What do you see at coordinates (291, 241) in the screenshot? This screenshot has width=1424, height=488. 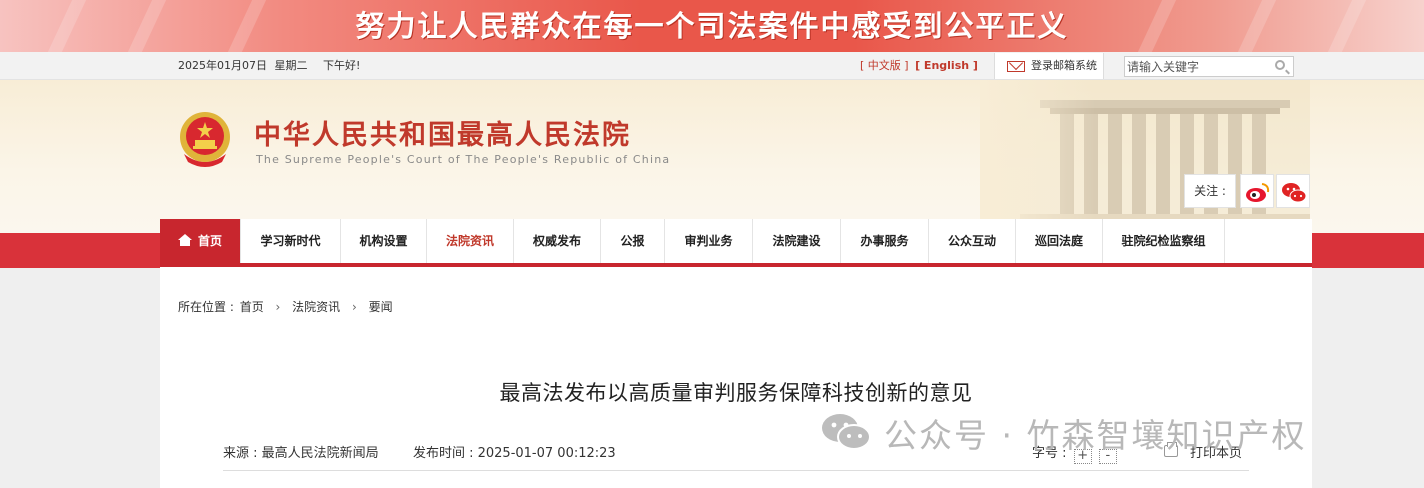 I see `nav-item-study: 学习新时代` at bounding box center [291, 241].